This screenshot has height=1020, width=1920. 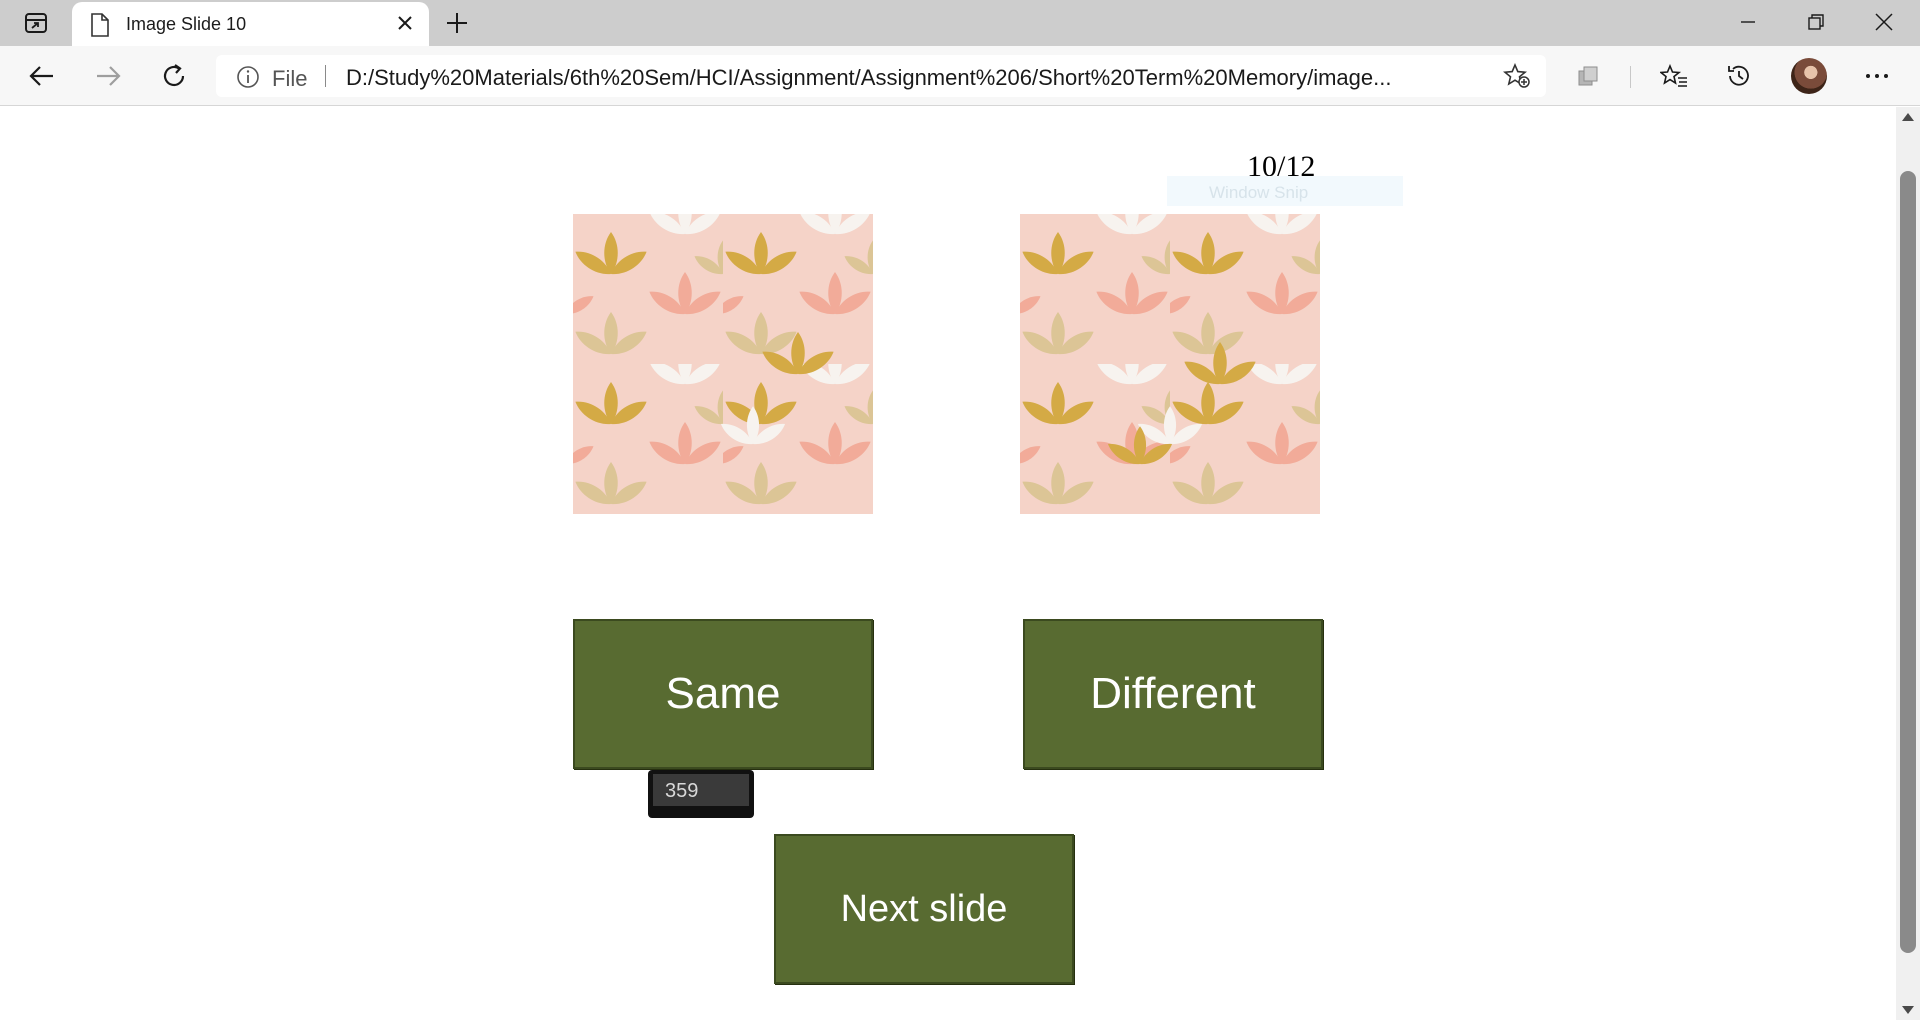 I want to click on tab-actions-button, so click(x=36, y=23).